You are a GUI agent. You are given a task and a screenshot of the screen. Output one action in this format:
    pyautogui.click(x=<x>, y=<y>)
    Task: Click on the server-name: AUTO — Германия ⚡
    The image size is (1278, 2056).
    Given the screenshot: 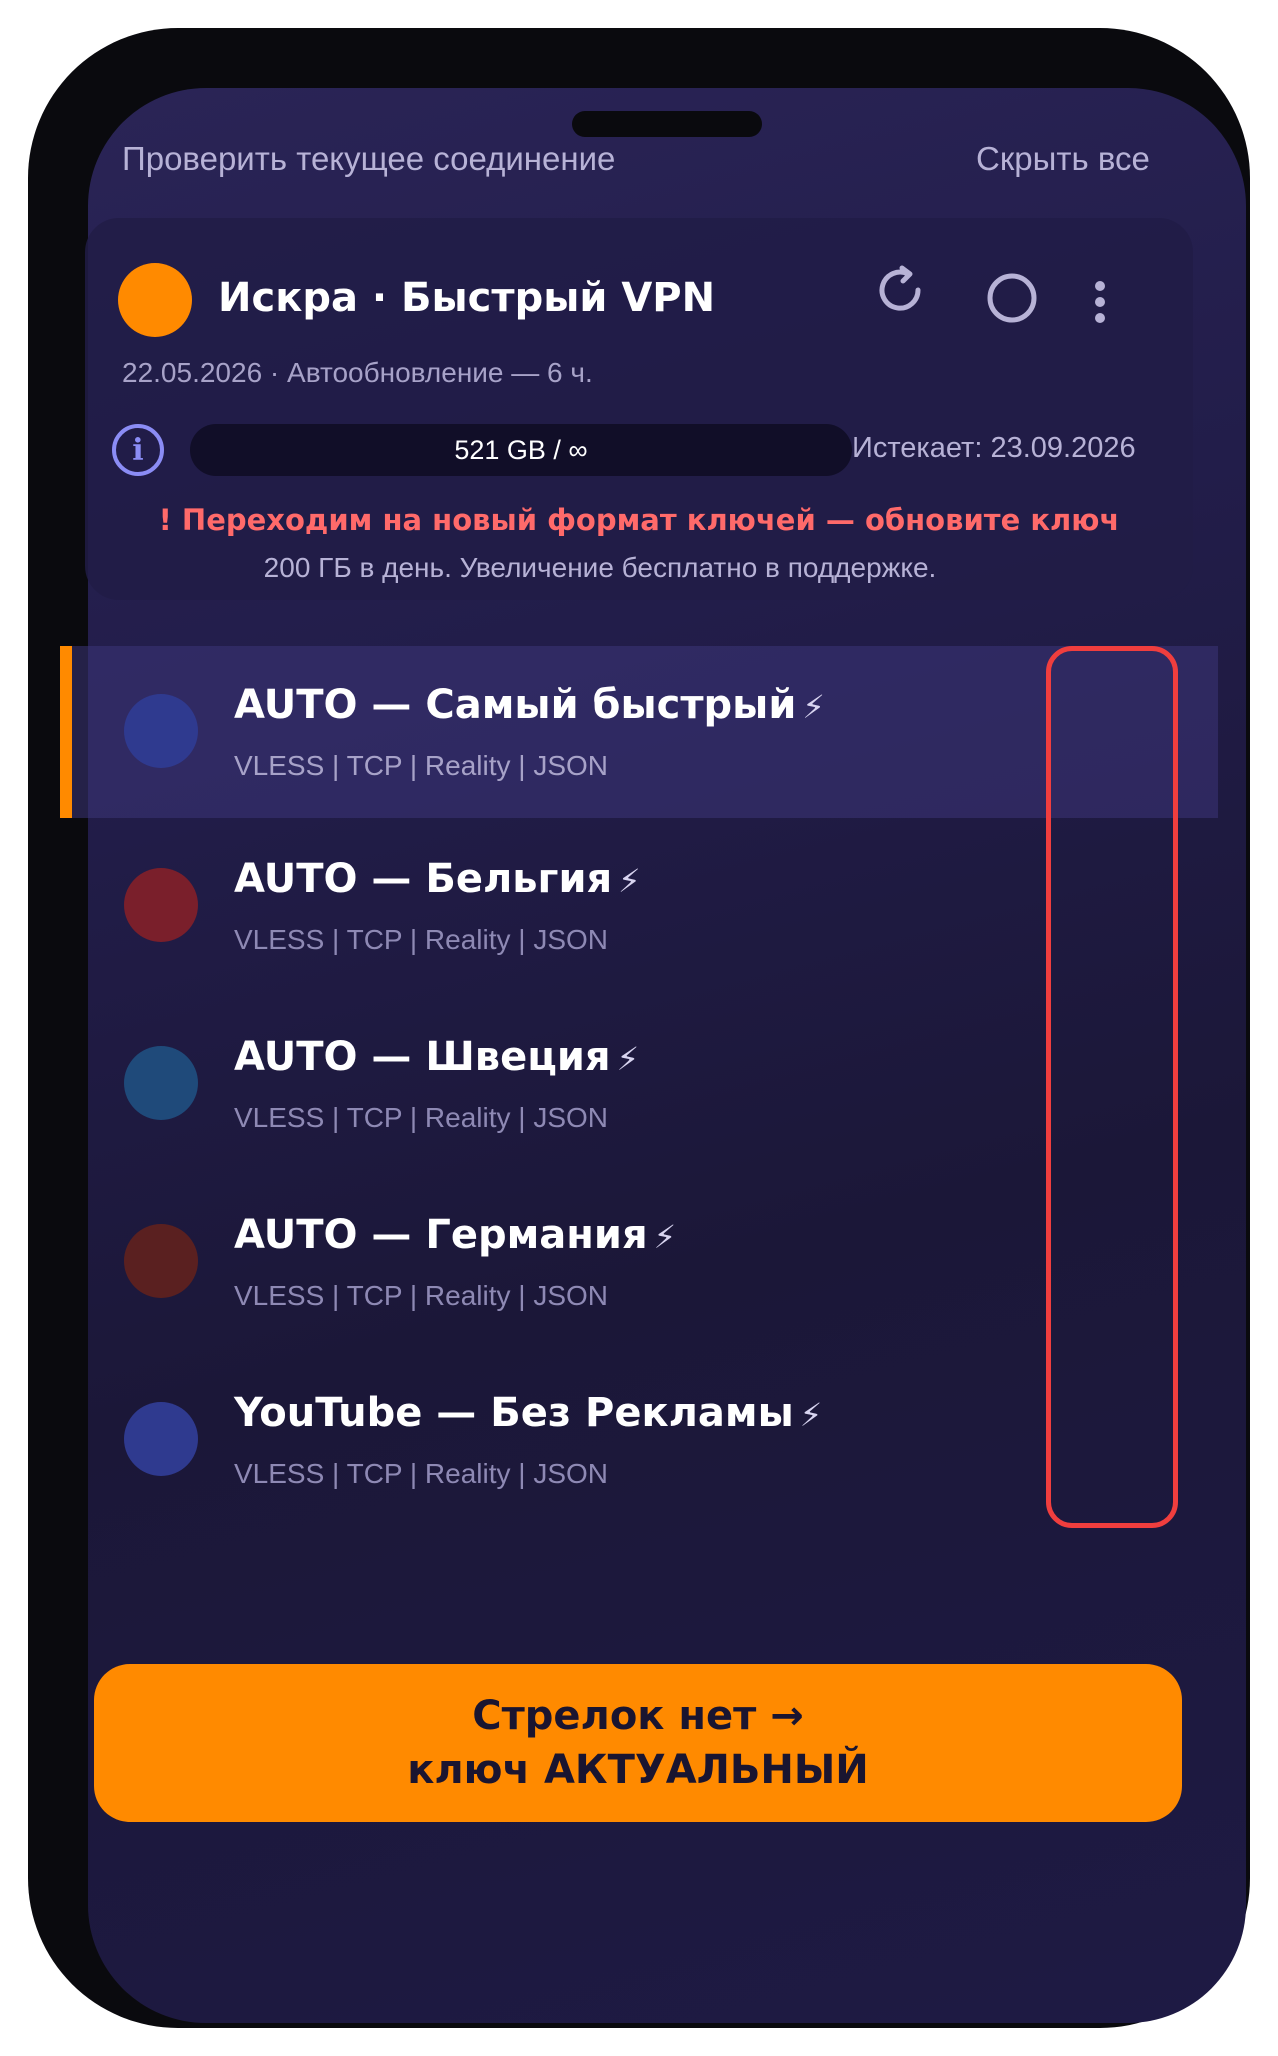 What is the action you would take?
    pyautogui.click(x=455, y=1235)
    